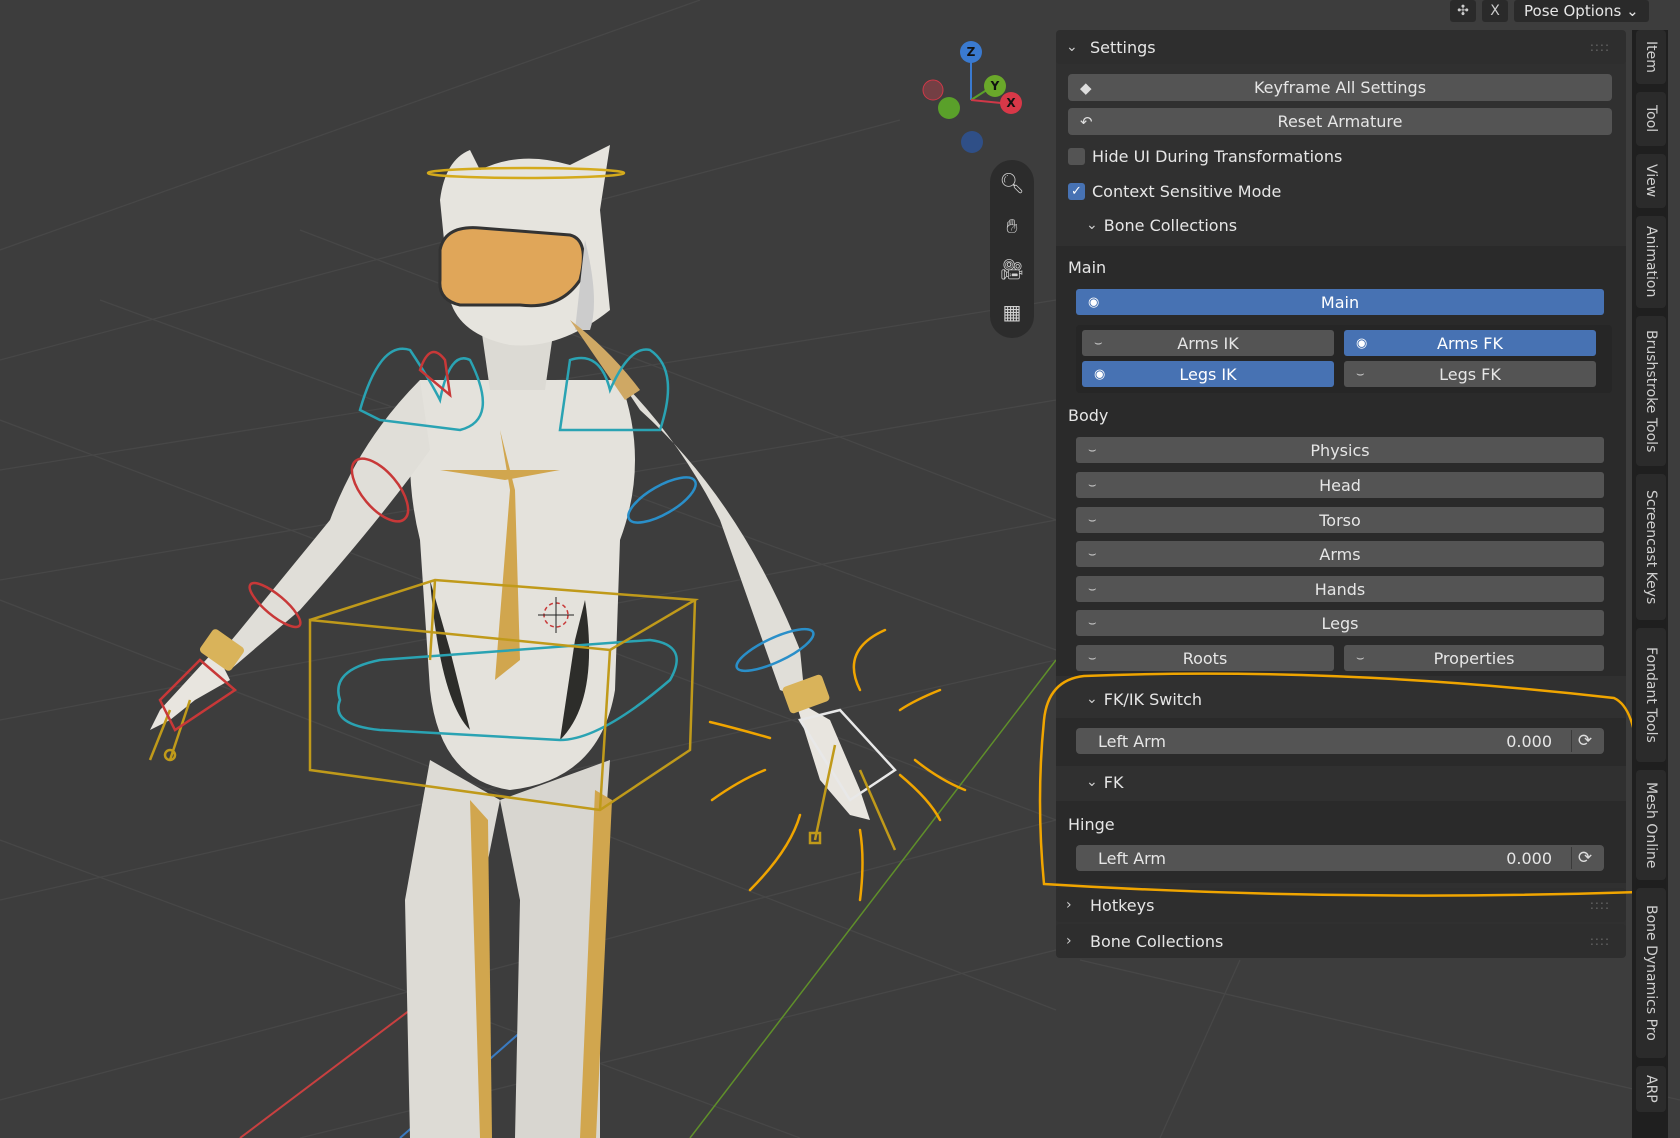 This screenshot has height=1138, width=1680. Describe the element at coordinates (1495, 11) in the screenshot. I see `mirror-x-toggle: X` at that location.